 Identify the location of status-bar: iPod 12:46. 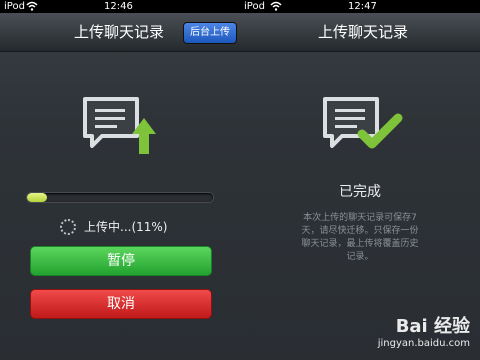
(120, 6).